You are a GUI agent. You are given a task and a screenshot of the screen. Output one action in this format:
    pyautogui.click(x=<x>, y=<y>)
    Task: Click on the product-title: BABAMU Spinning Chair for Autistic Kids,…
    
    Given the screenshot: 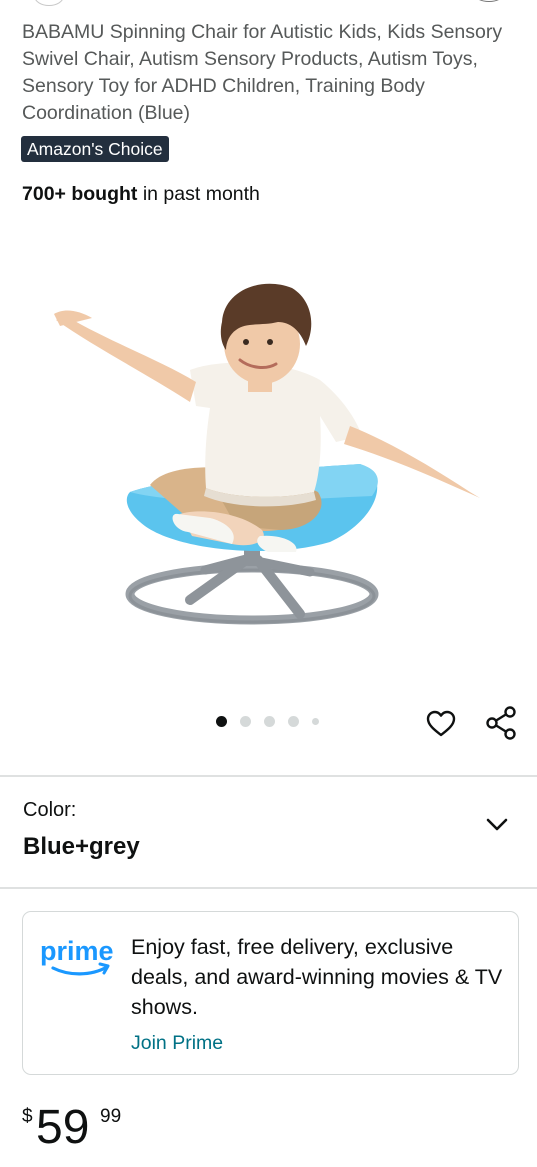 What is the action you would take?
    pyautogui.click(x=262, y=72)
    